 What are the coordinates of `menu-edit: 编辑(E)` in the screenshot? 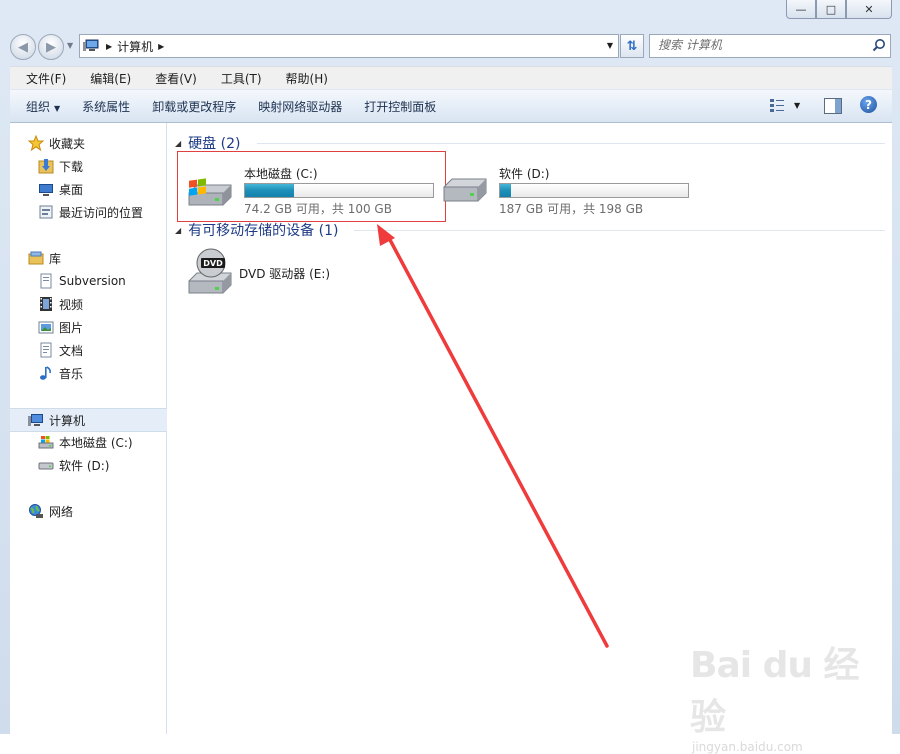 It's located at (105, 78).